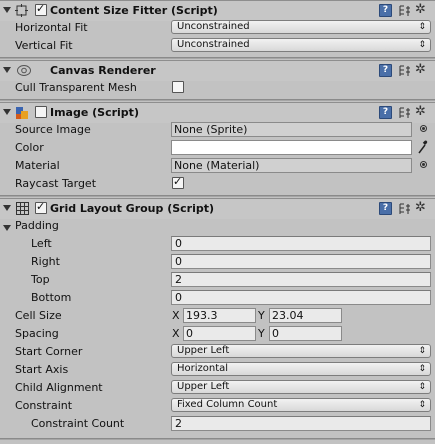 Image resolution: width=435 pixels, height=444 pixels. Describe the element at coordinates (38, 315) in the screenshot. I see `cell-size-label: Cell Size` at that location.